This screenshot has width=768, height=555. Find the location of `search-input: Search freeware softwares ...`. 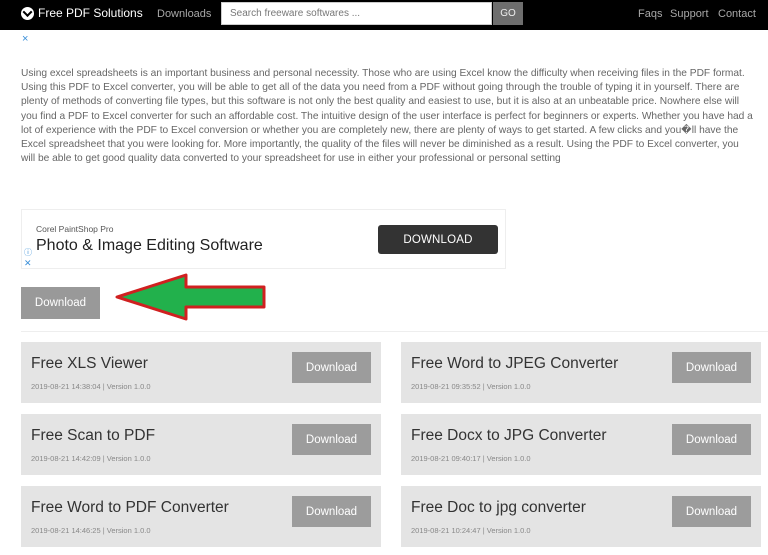

search-input: Search freeware softwares ... is located at coordinates (356, 13).